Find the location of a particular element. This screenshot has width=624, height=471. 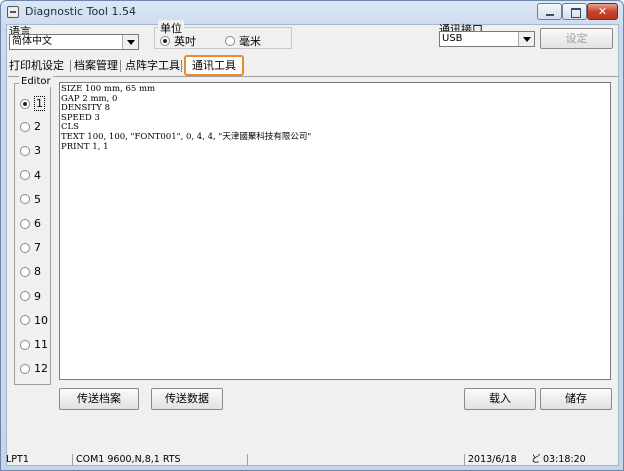

port-value: USB is located at coordinates (452, 38).